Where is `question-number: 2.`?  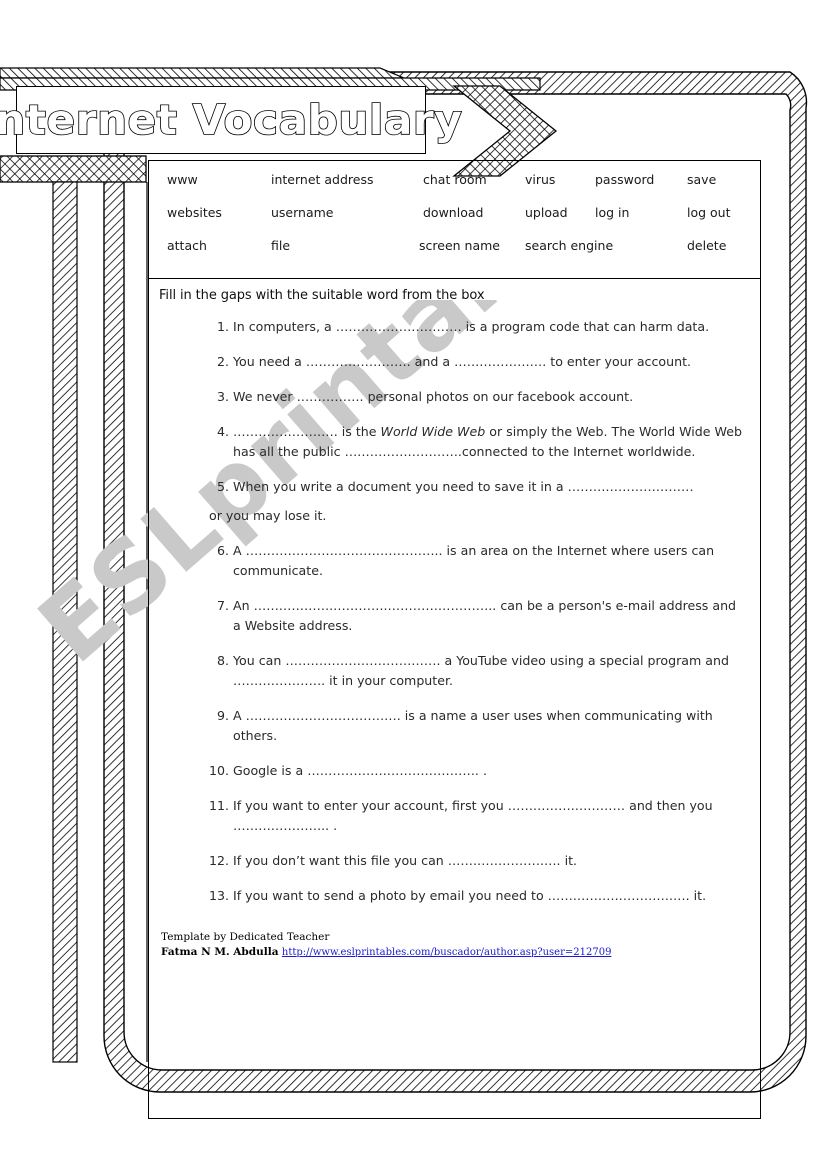
question-number: 2. is located at coordinates (222, 361).